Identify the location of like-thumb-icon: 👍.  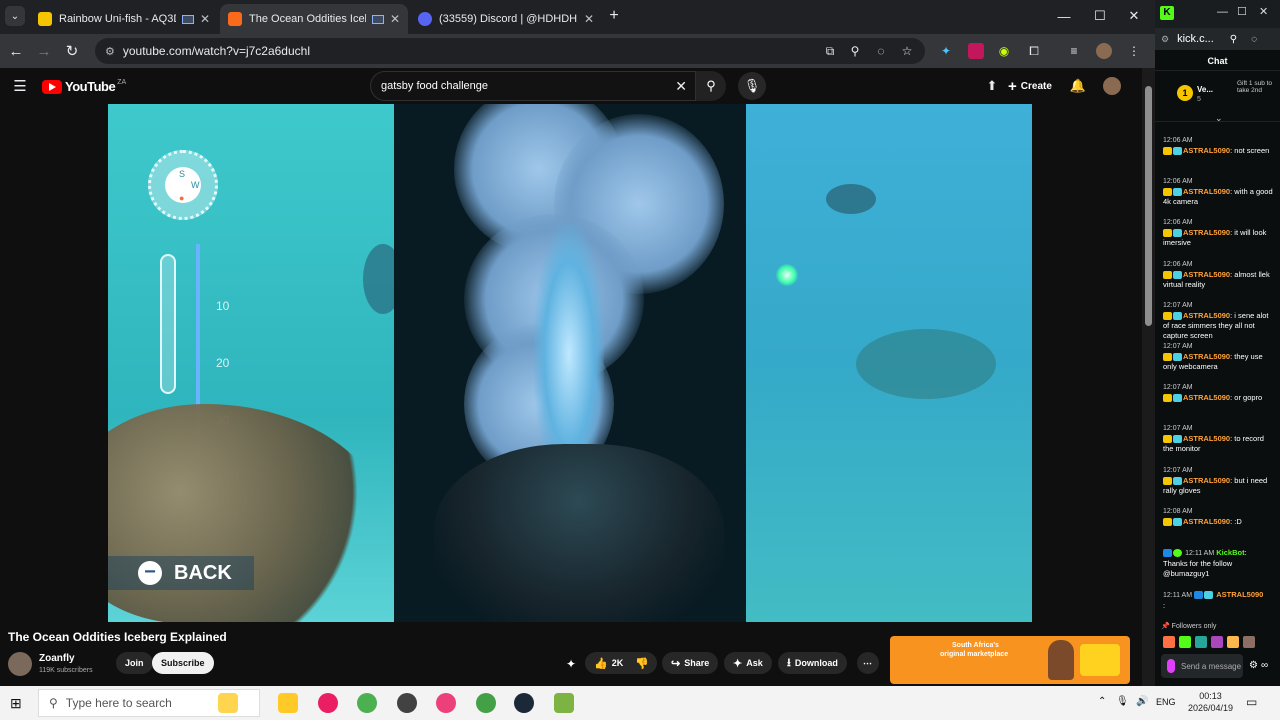
(601, 663).